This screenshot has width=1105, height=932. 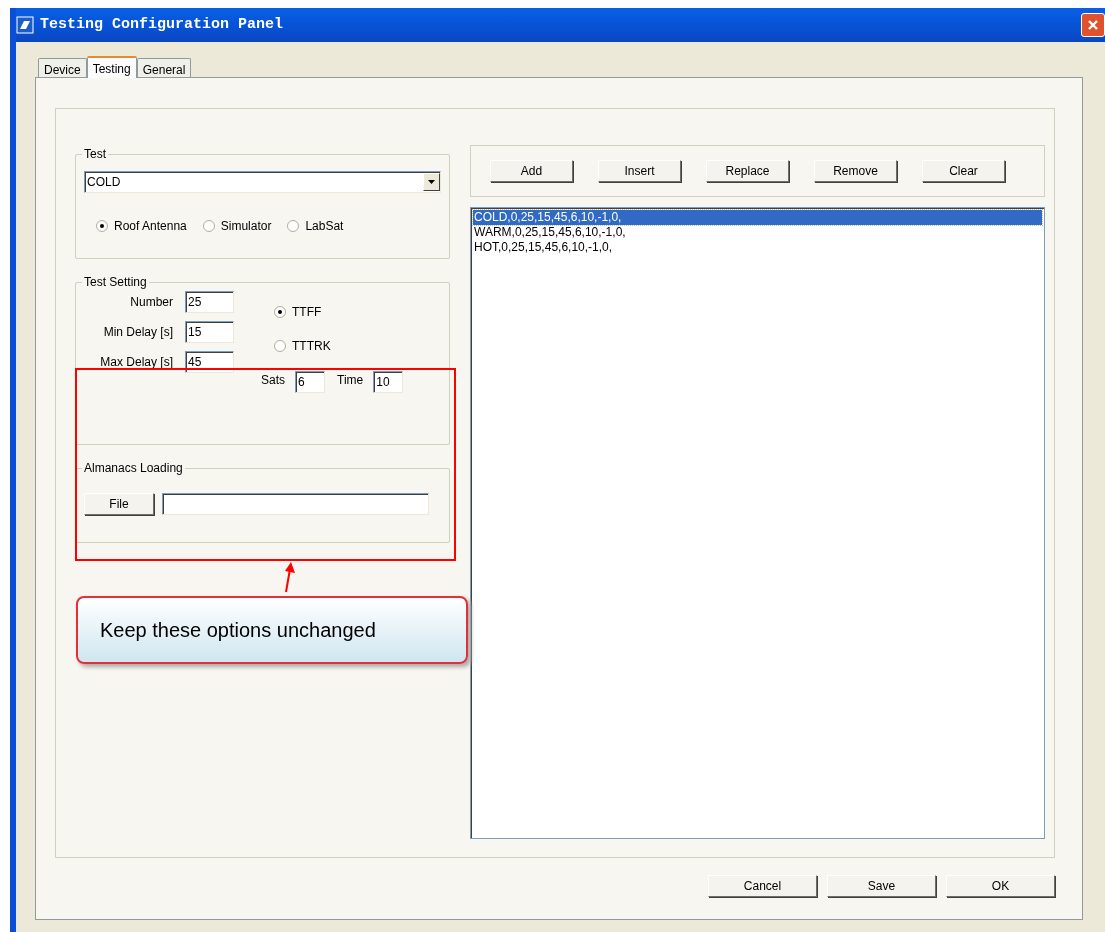 I want to click on tab: Device, so click(x=62, y=67).